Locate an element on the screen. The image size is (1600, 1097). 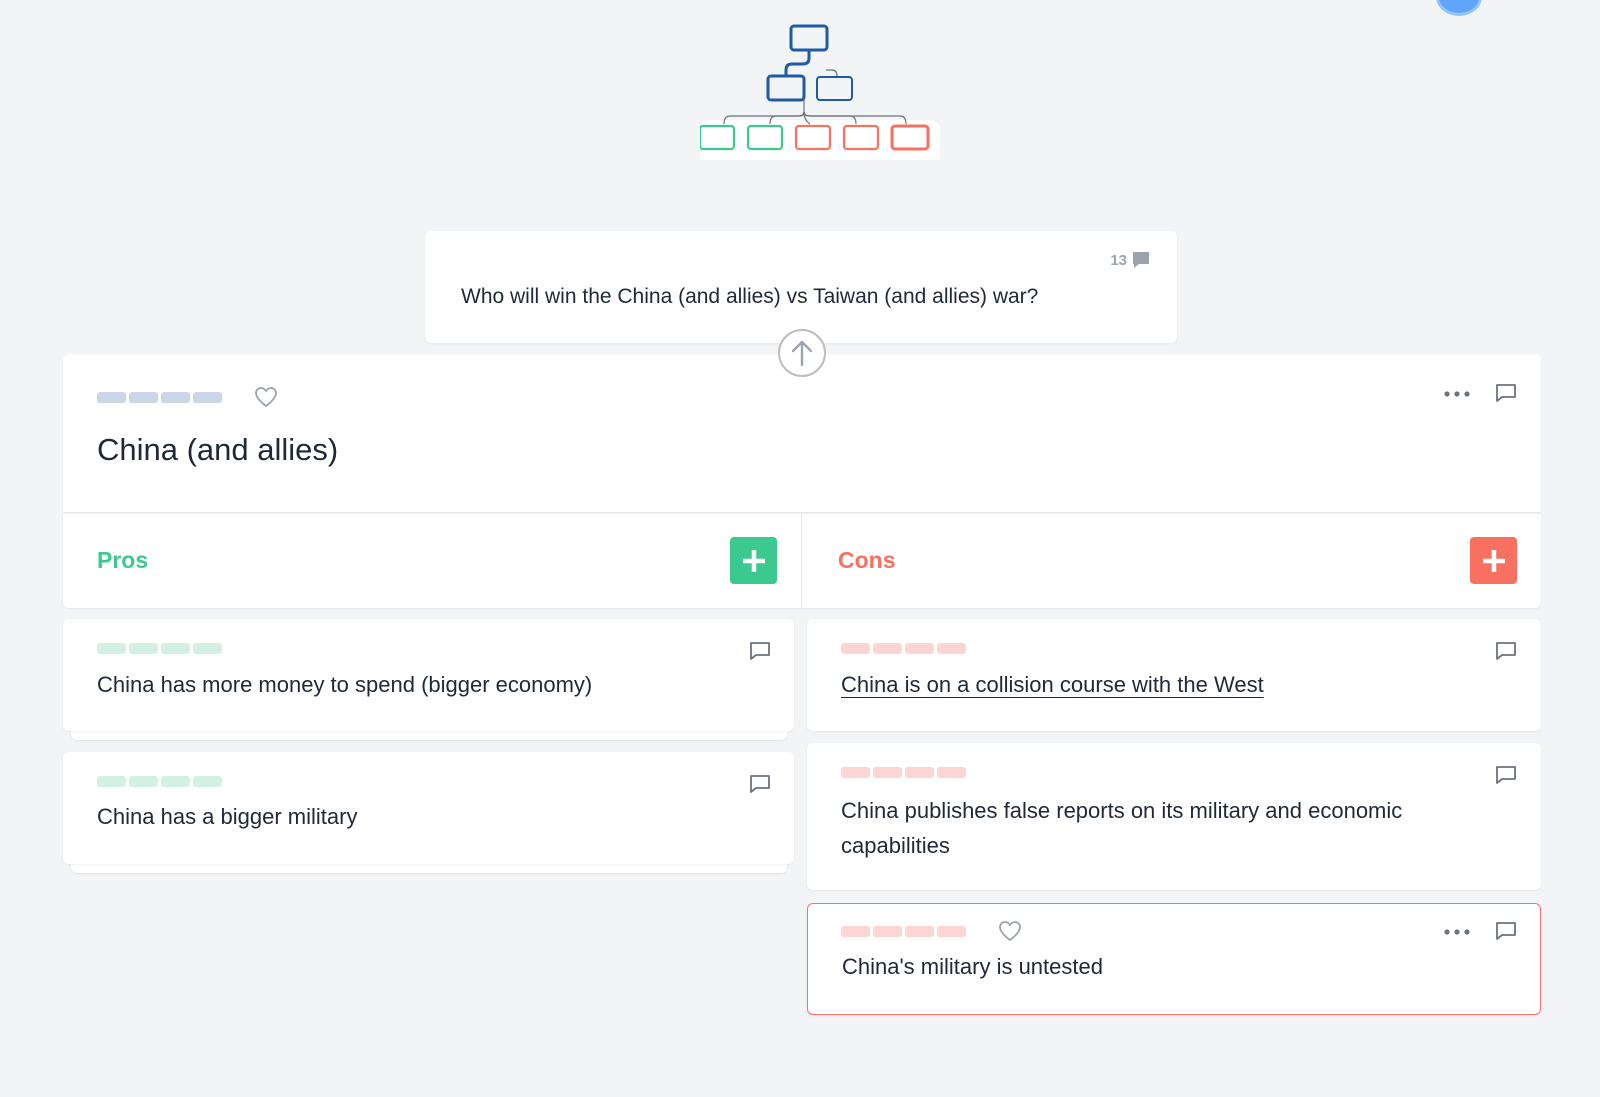
user-avatar is located at coordinates (1459, 8).